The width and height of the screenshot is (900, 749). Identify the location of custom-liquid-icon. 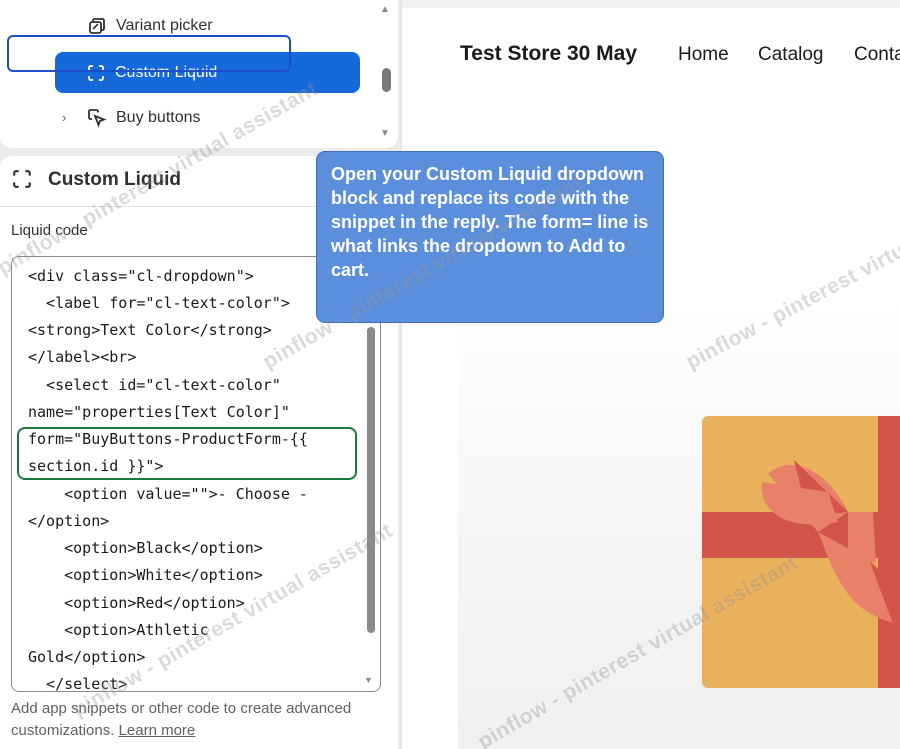
(23, 180).